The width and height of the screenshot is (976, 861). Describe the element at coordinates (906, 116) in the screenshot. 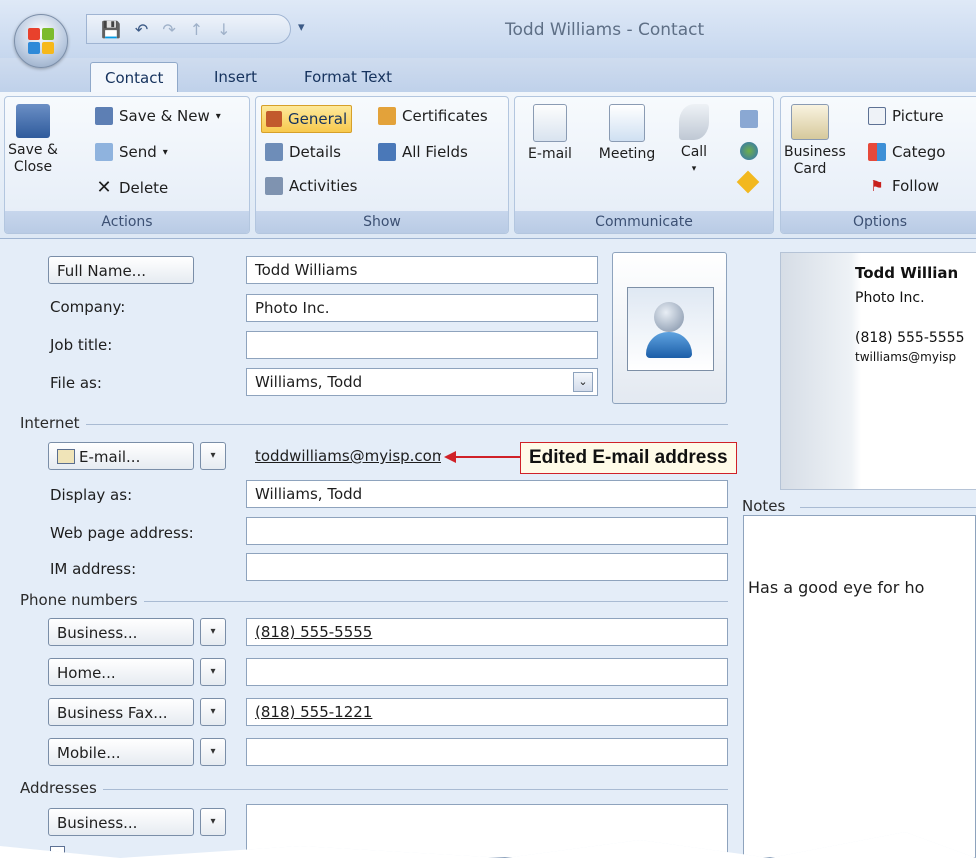

I see `picture-button: Picture` at that location.